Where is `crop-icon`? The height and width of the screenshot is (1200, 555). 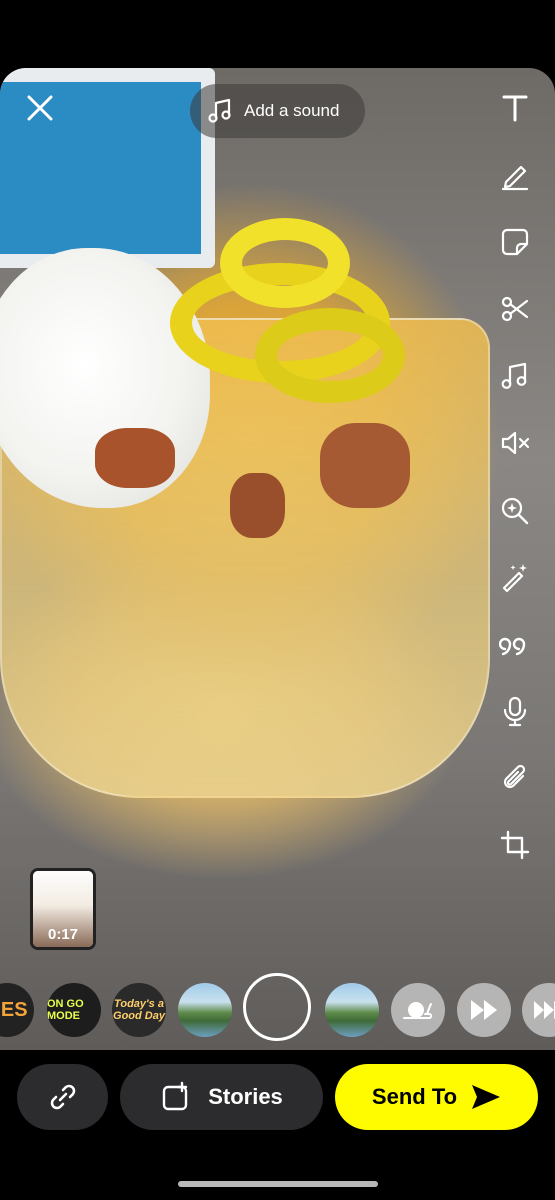 crop-icon is located at coordinates (515, 845).